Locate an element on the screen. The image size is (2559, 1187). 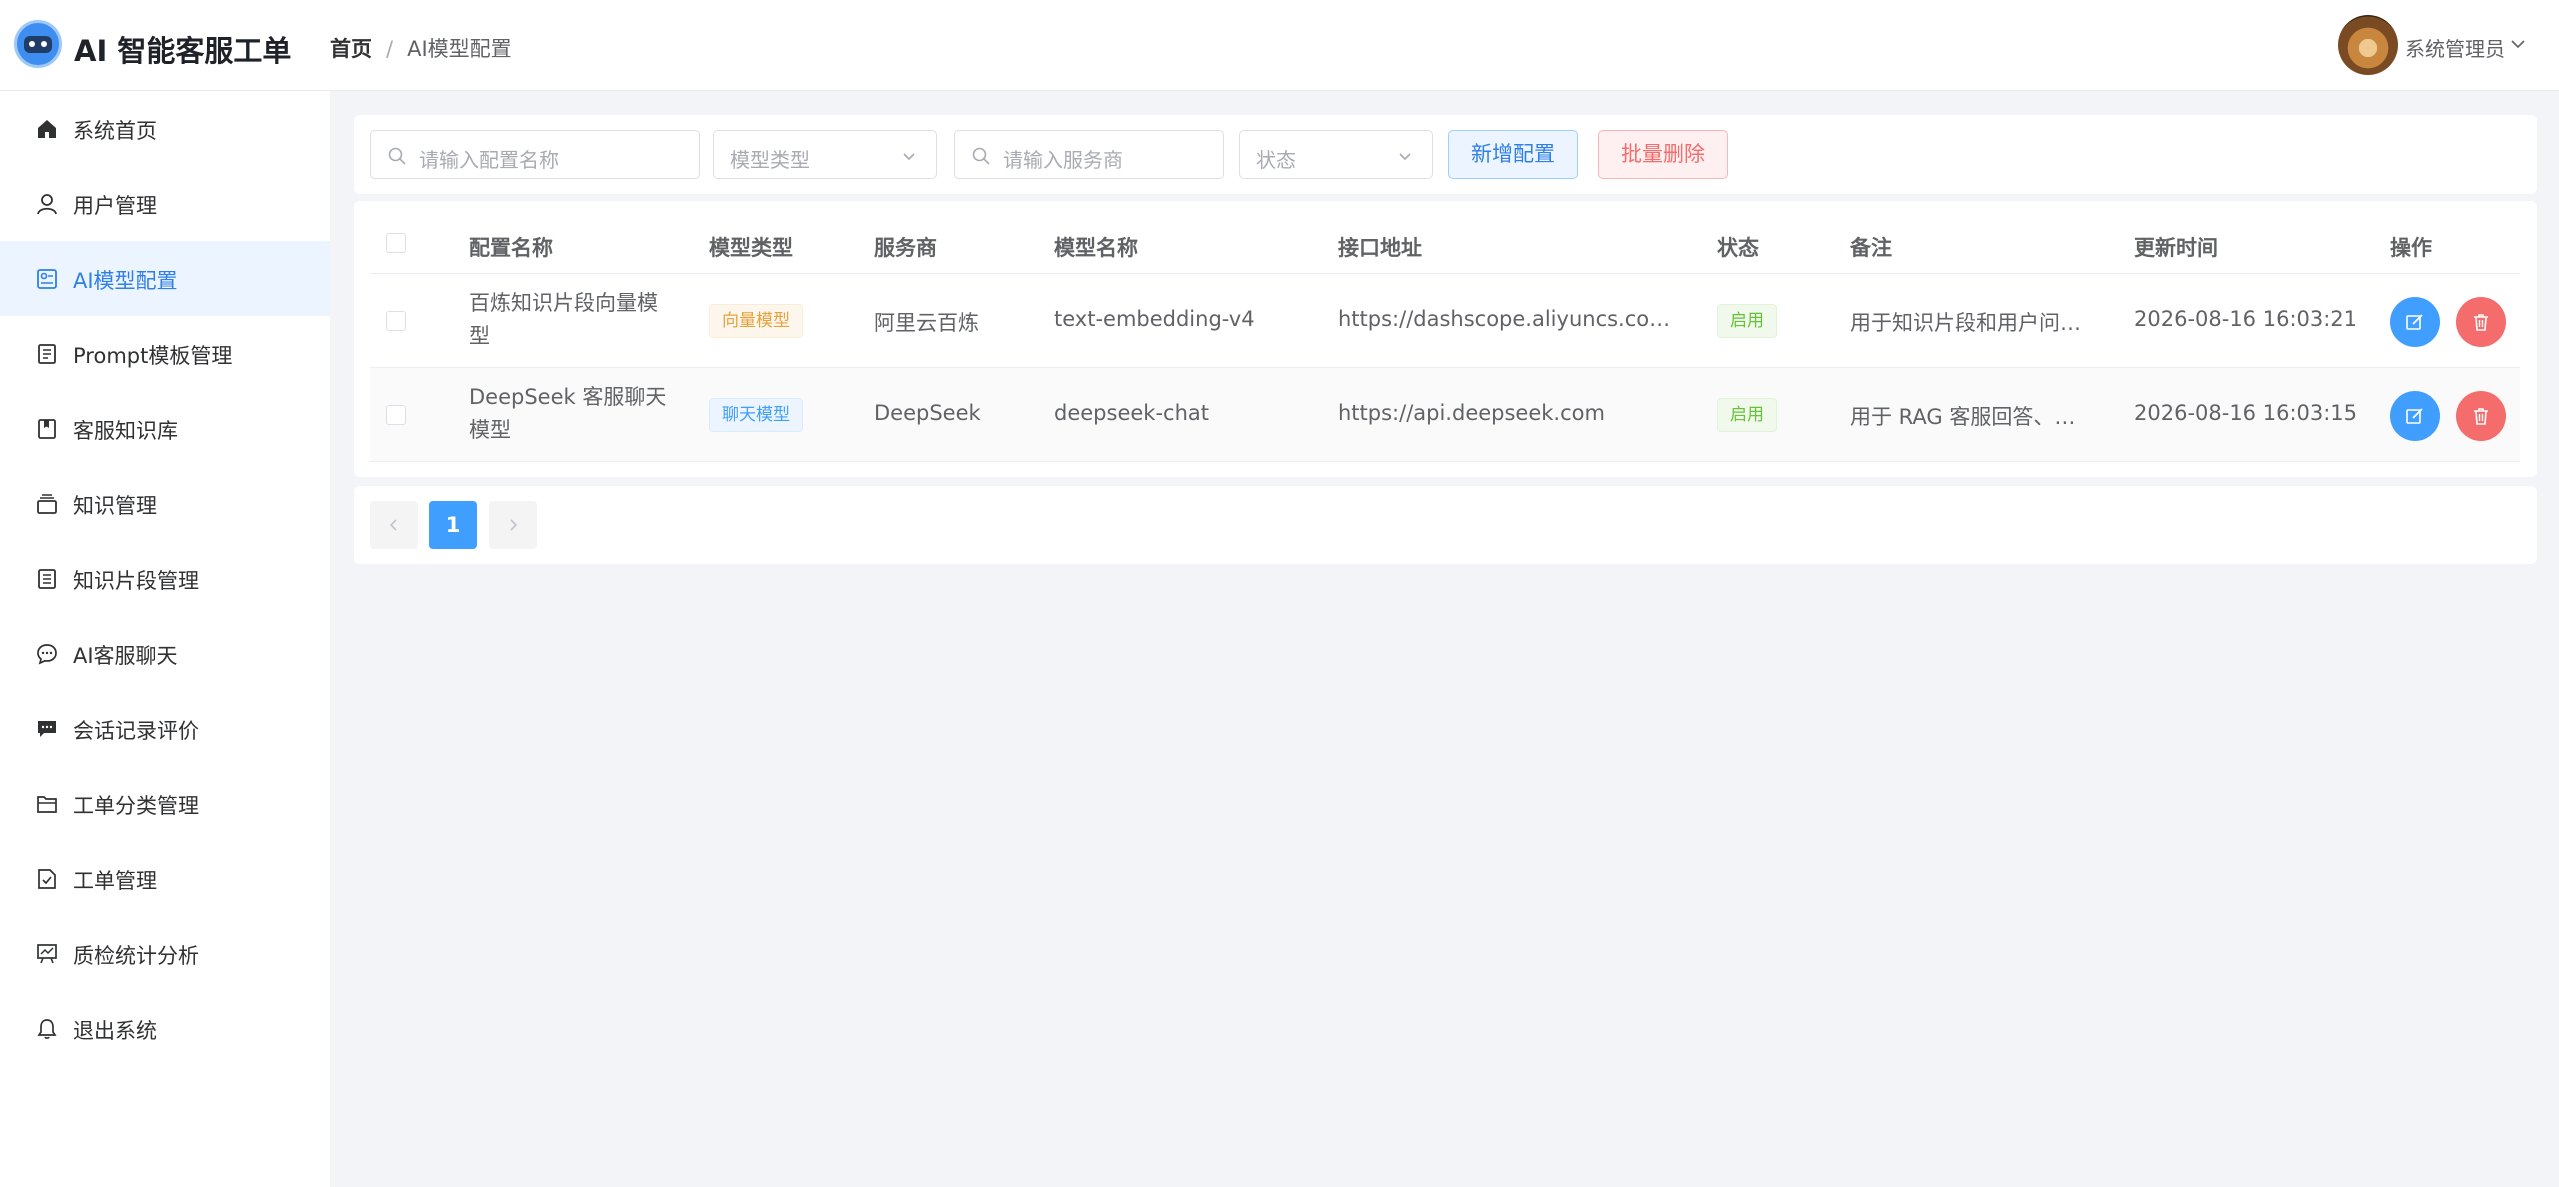
sidebar-item-tickets: 工单管理 is located at coordinates (165, 878).